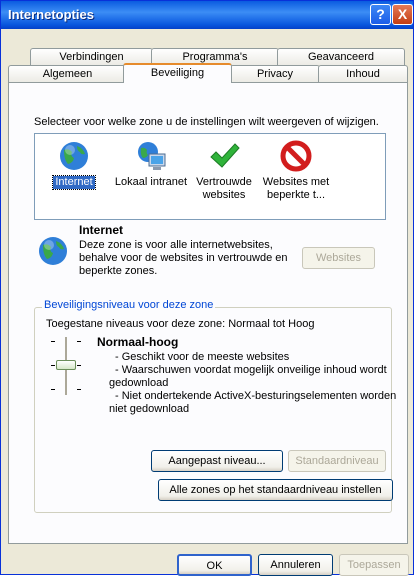 Image resolution: width=414 pixels, height=576 pixels. What do you see at coordinates (129, 305) in the screenshot?
I see `security-level-group-label: Beveiligingsniveau voor deze zone` at bounding box center [129, 305].